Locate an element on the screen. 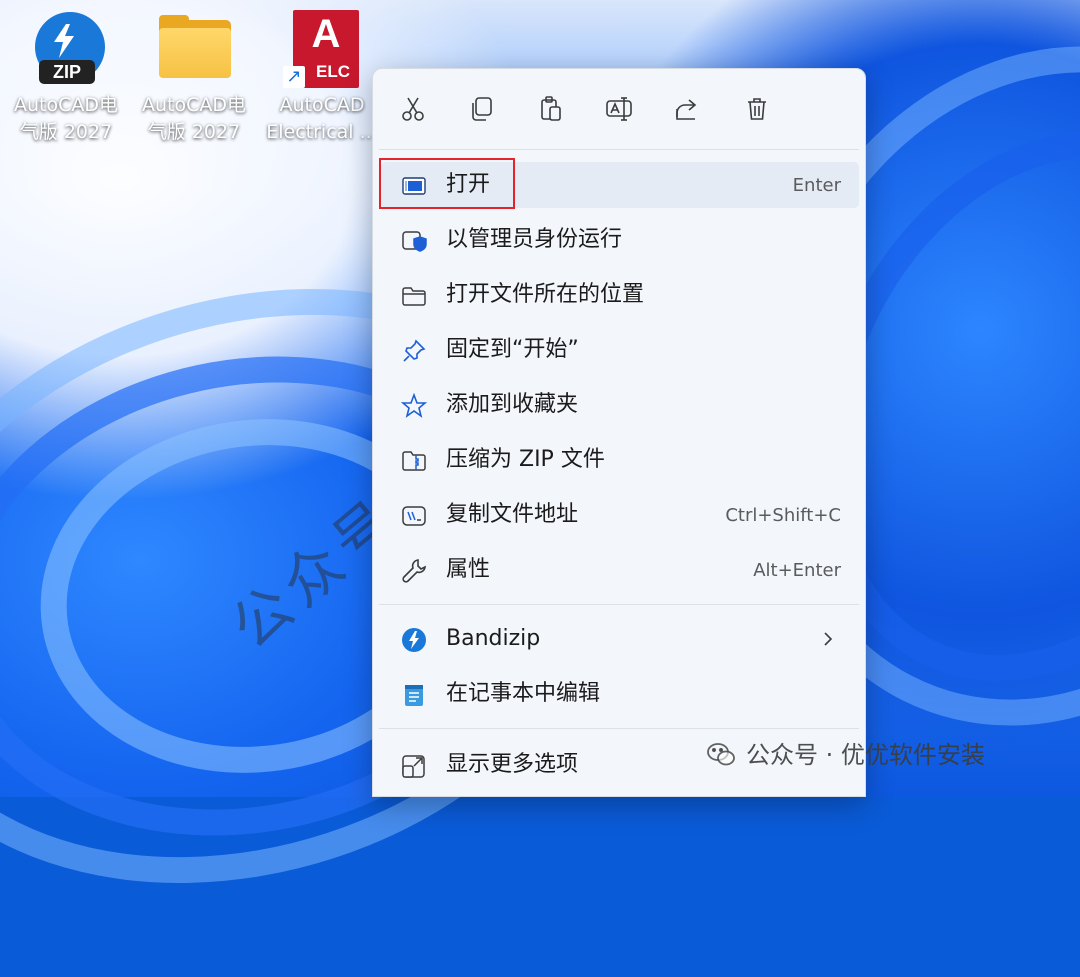 The height and width of the screenshot is (977, 1080). bandizip-icon is located at coordinates (414, 640).